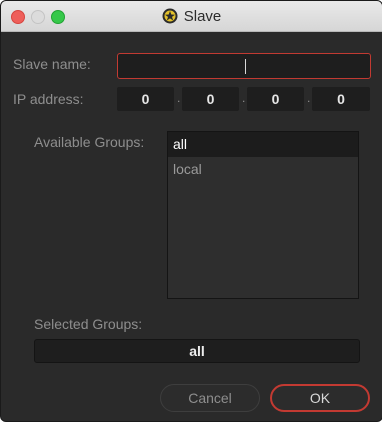  Describe the element at coordinates (48, 99) in the screenshot. I see `ip-address-label: IP address:` at that location.